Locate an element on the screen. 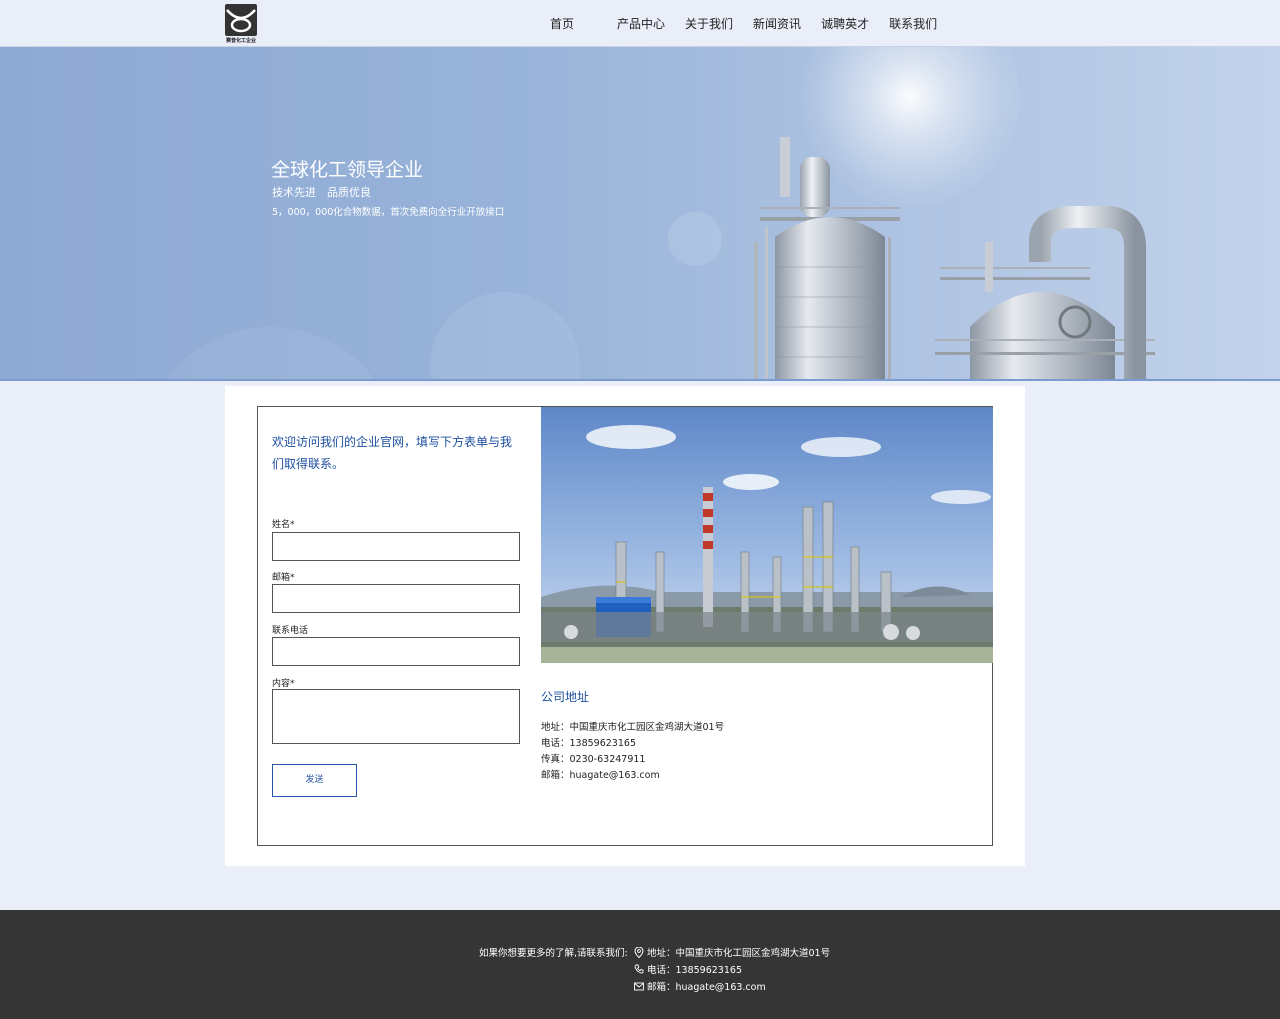 Image resolution: width=1280 pixels, height=1019 pixels. email-input is located at coordinates (396, 598).